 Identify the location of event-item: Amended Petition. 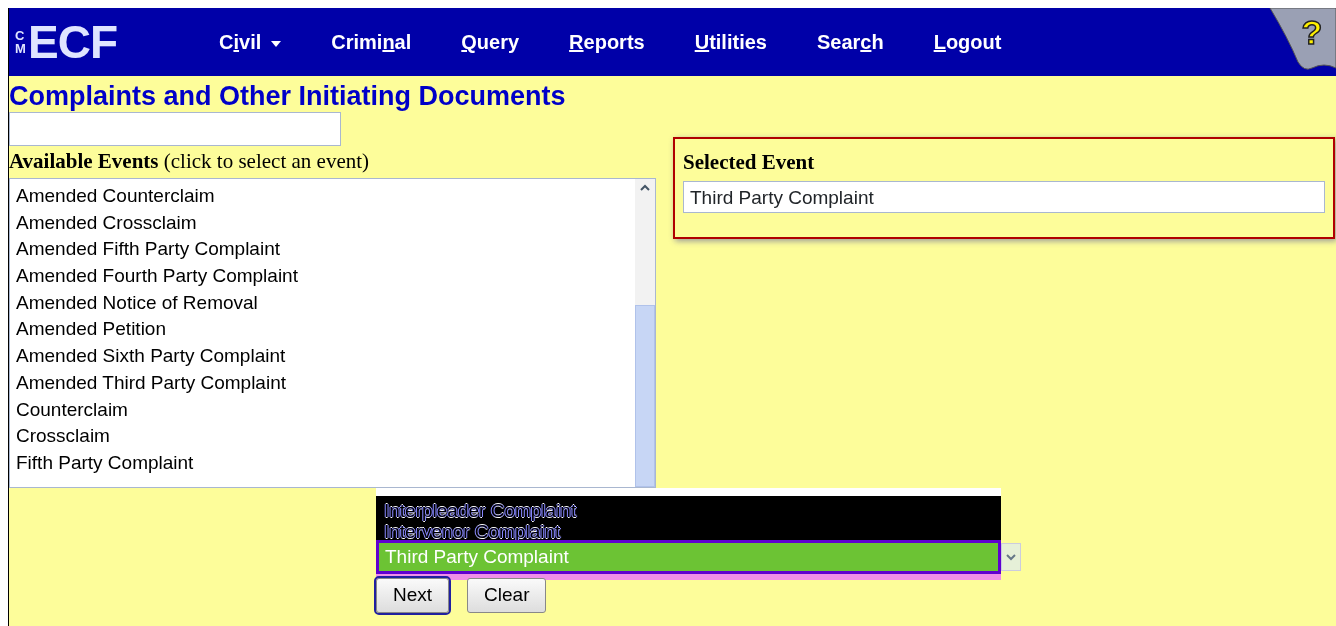
(322, 330).